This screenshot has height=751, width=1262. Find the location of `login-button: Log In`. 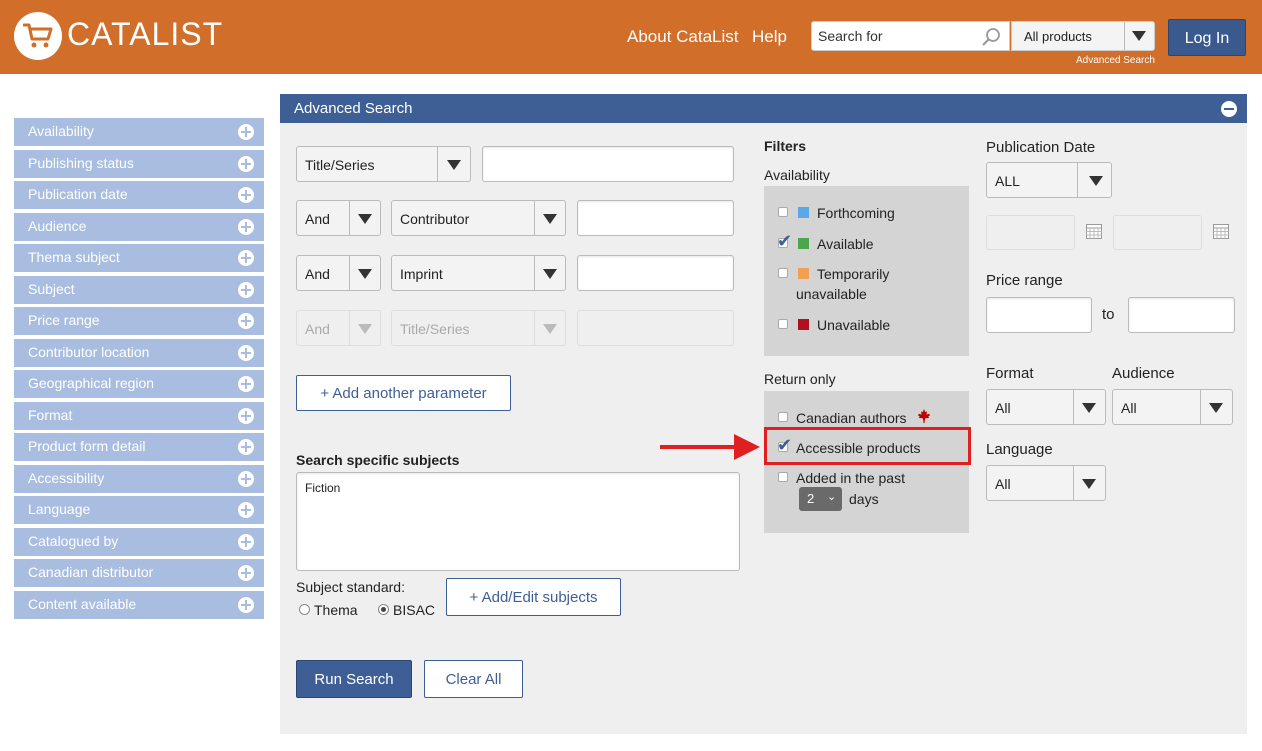

login-button: Log In is located at coordinates (1207, 37).